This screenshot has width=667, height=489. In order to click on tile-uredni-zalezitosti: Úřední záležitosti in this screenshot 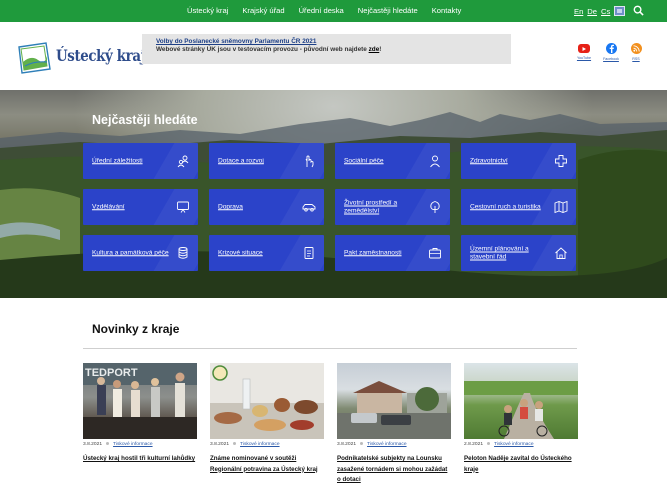, I will do `click(140, 161)`.